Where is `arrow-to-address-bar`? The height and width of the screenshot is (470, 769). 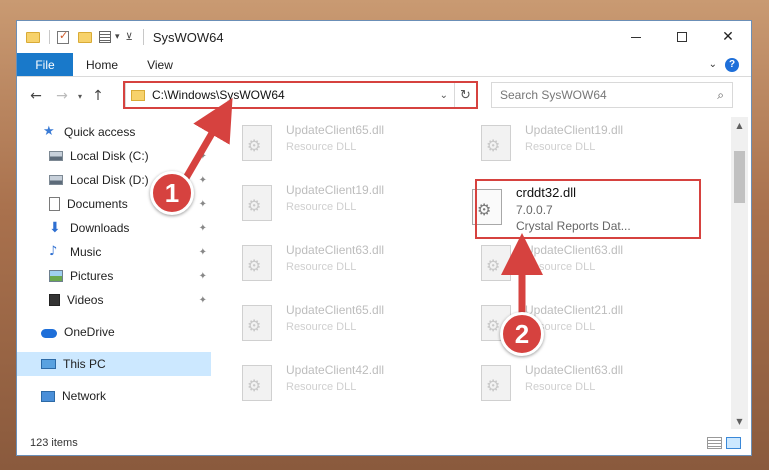 arrow-to-address-bar is located at coordinates (207, 138).